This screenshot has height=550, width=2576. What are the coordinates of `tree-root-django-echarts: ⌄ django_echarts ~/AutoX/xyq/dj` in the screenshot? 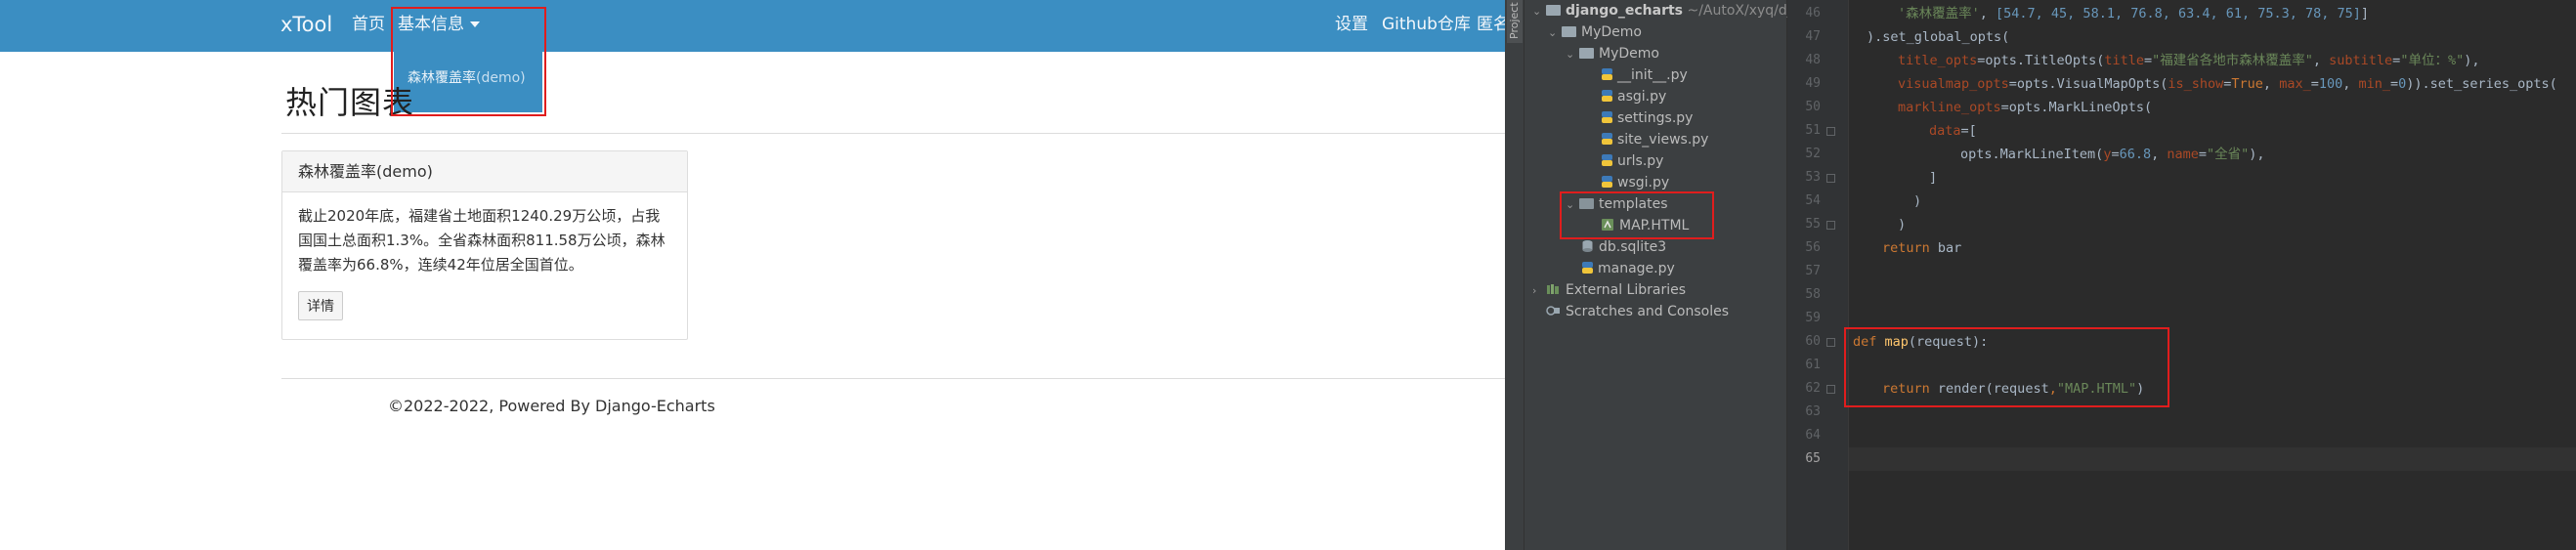 It's located at (1662, 10).